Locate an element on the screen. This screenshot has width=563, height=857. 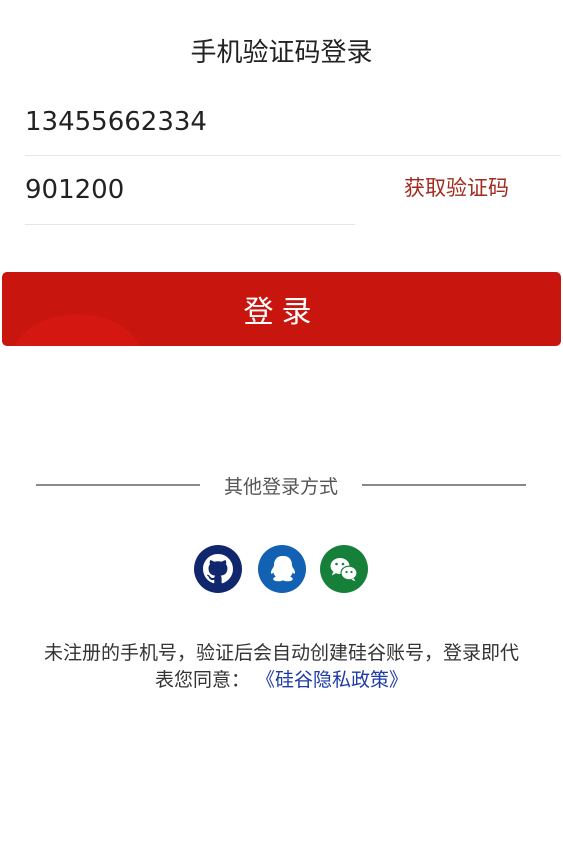
login-button-label: 登录 is located at coordinates (281, 312).